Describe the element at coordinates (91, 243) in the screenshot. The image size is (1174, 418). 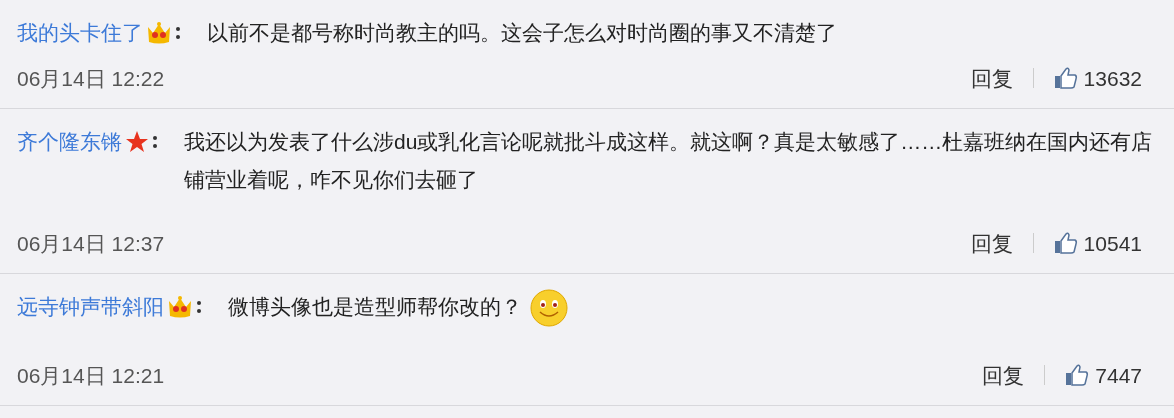
I see `comment-time: 06月14日 12:37` at that location.